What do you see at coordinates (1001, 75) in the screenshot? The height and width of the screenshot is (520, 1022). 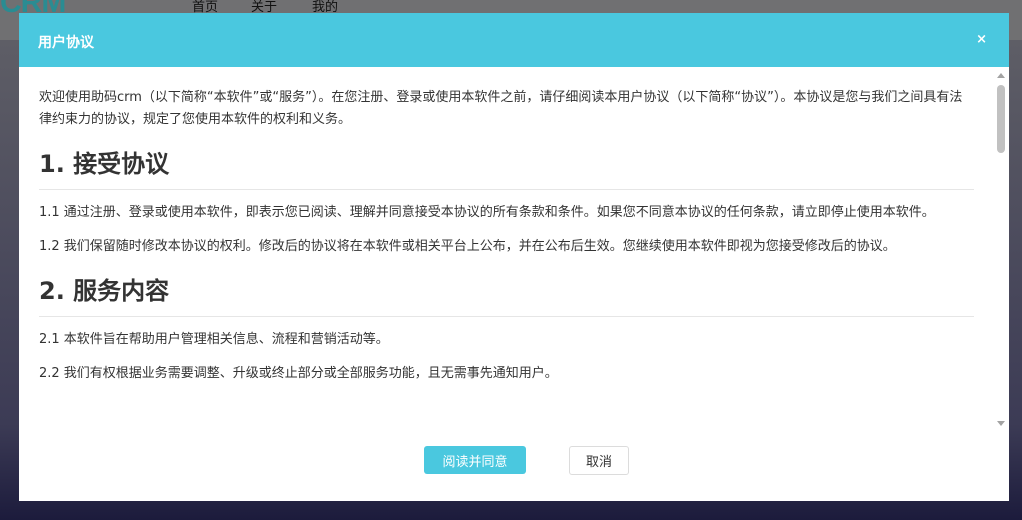 I see `scroll-up-arrow-icon` at bounding box center [1001, 75].